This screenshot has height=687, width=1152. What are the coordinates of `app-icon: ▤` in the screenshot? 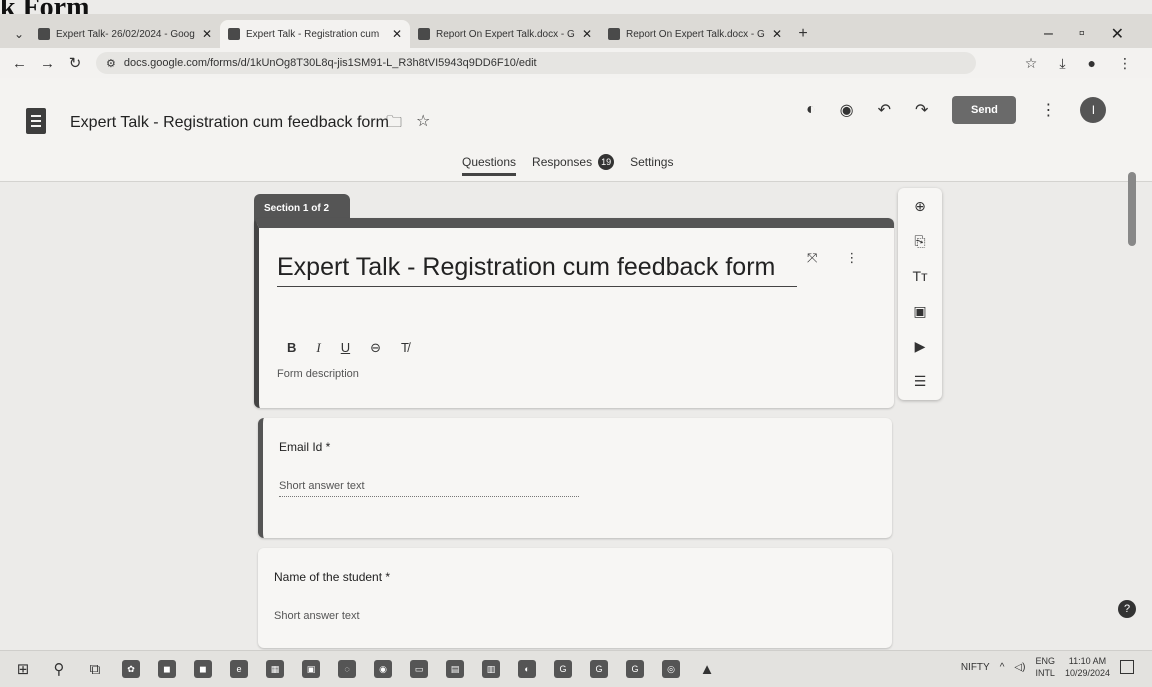 It's located at (455, 669).